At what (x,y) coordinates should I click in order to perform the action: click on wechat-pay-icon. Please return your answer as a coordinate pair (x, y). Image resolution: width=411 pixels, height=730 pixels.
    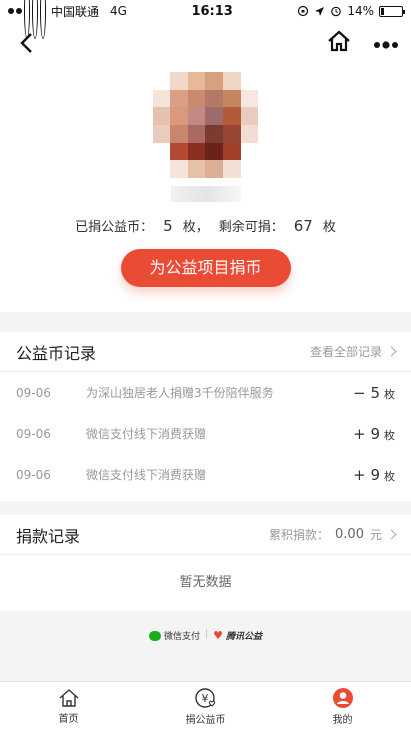
    Looking at the image, I should click on (155, 635).